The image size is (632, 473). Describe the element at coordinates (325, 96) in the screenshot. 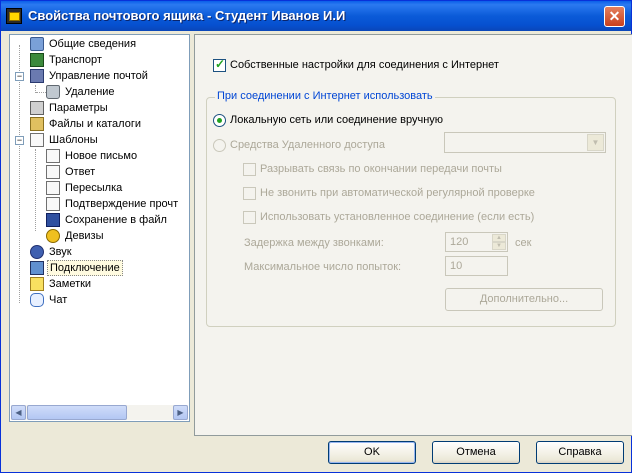

I see `group-label: При соединении с Интернет использовать` at that location.